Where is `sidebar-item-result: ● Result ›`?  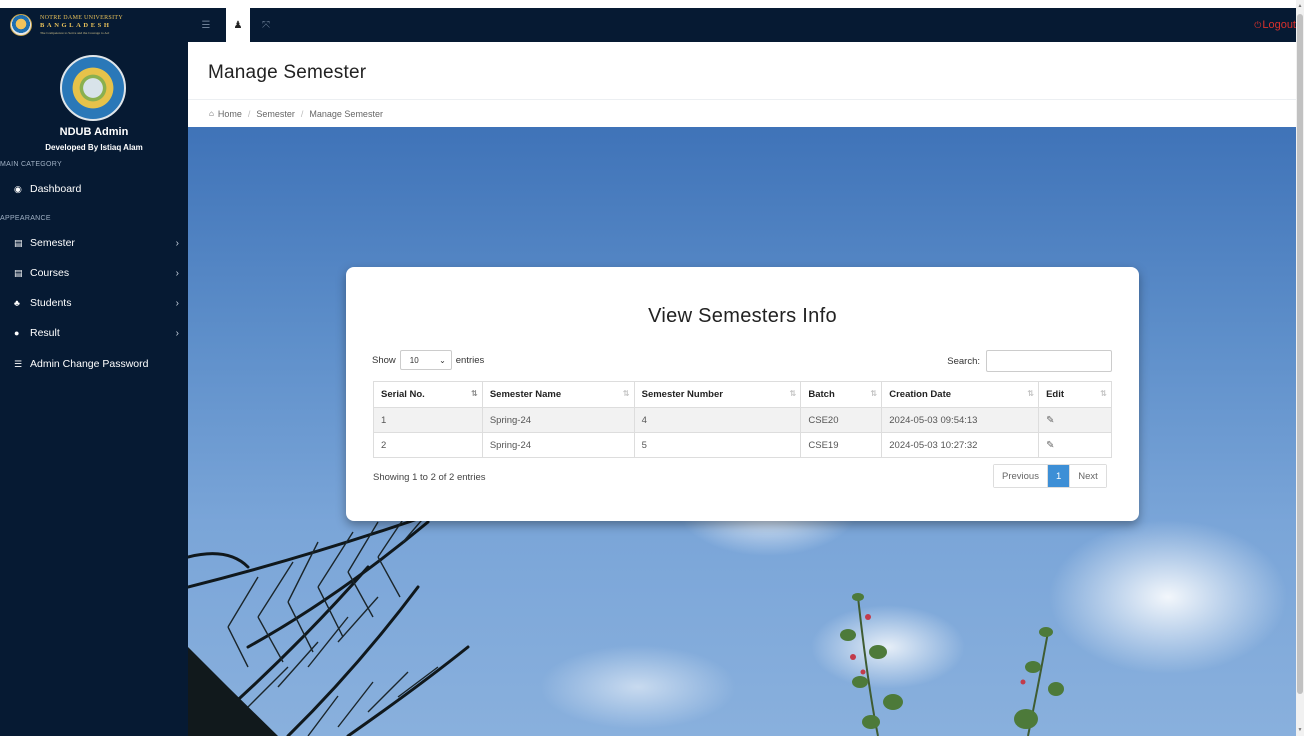
sidebar-item-result: ● Result › is located at coordinates (94, 333).